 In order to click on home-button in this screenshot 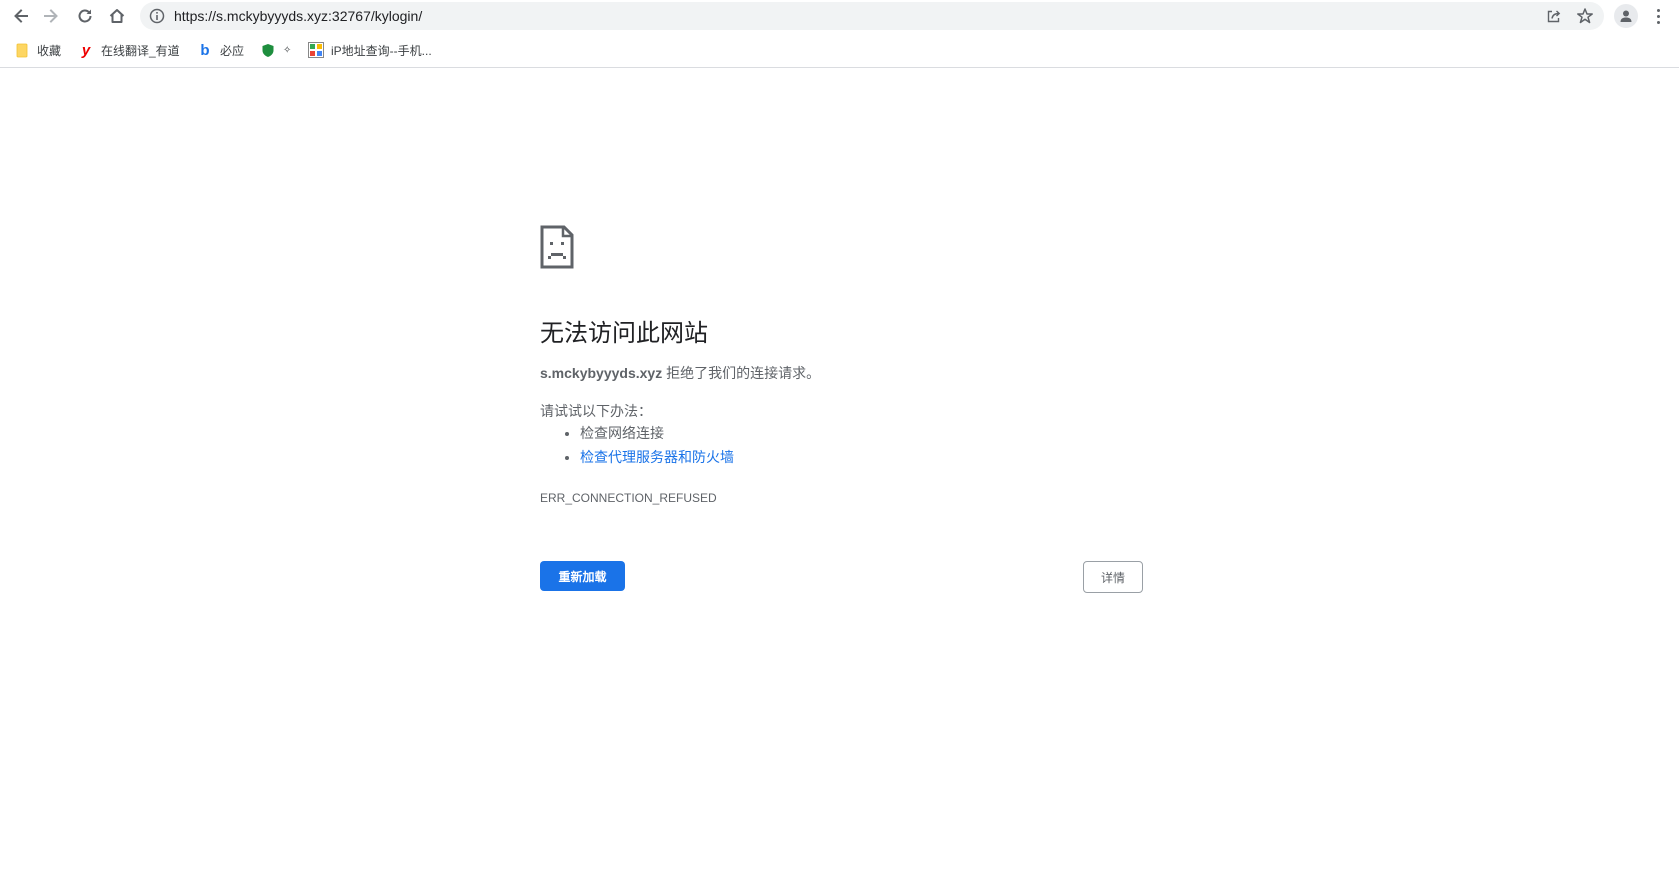, I will do `click(117, 16)`.